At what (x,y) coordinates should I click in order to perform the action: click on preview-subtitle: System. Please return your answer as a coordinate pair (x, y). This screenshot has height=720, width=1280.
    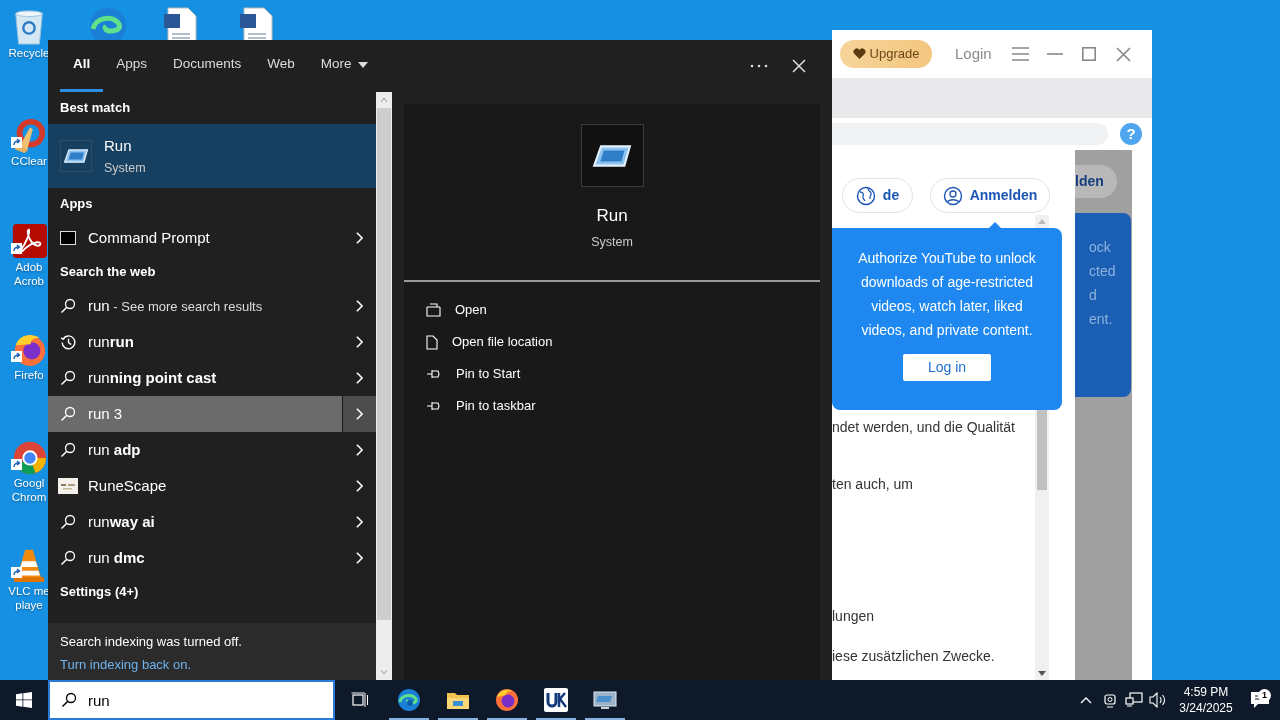
    Looking at the image, I should click on (612, 242).